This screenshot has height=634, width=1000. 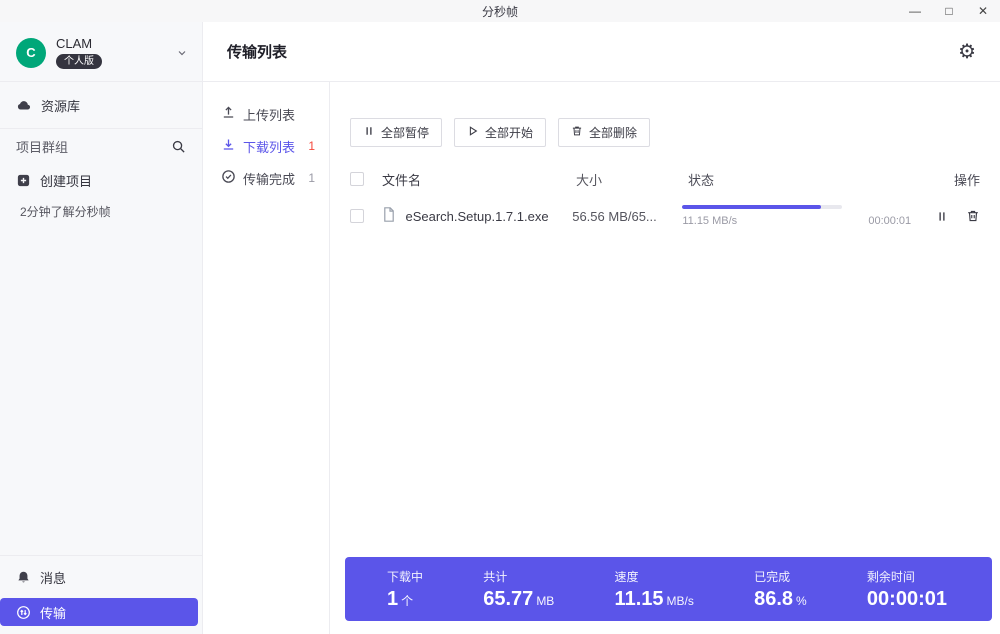 What do you see at coordinates (589, 180) in the screenshot?
I see `column-header-size: 大小` at bounding box center [589, 180].